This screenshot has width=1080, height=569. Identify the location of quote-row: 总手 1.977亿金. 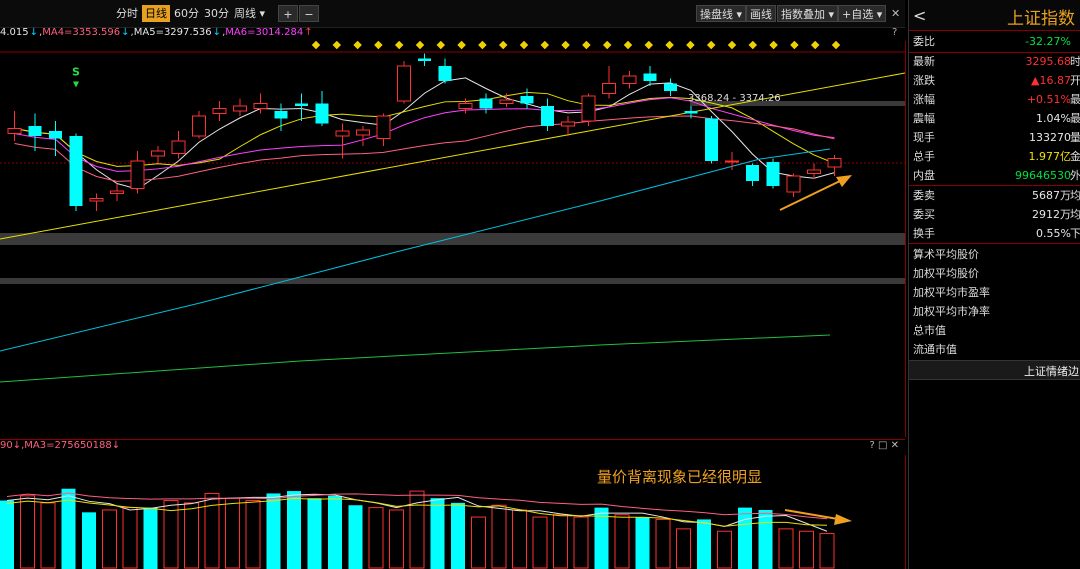
(994, 156).